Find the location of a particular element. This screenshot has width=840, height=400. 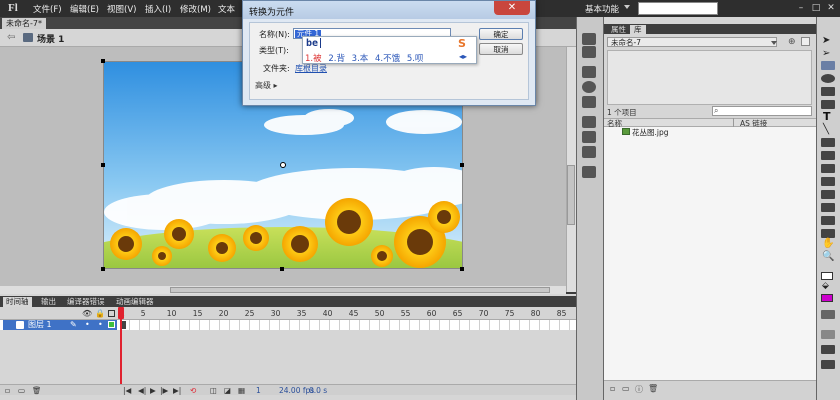

pin-icon: ⊕ is located at coordinates (792, 42).